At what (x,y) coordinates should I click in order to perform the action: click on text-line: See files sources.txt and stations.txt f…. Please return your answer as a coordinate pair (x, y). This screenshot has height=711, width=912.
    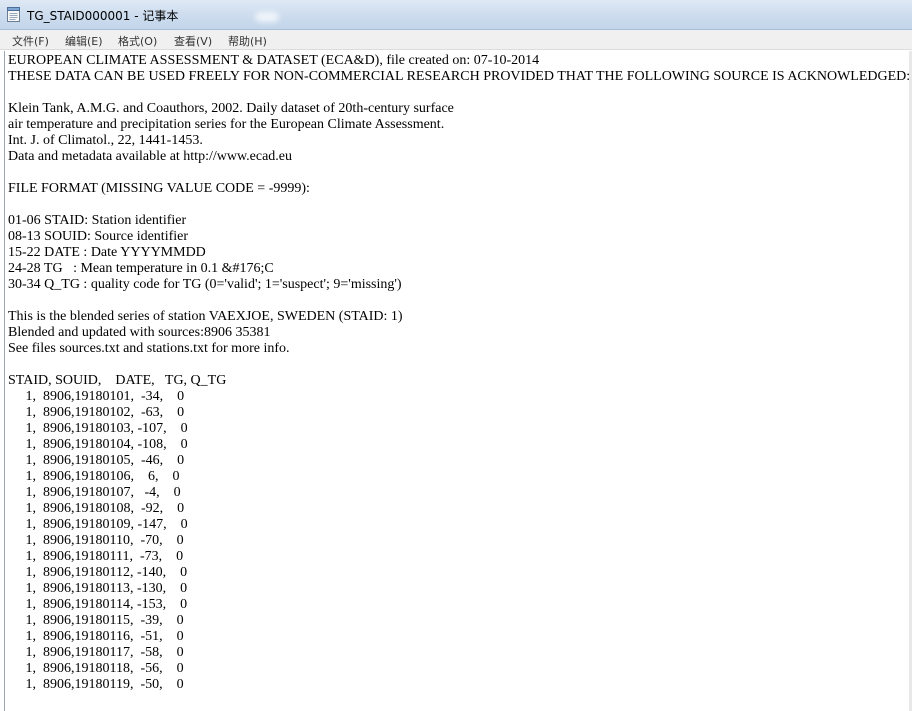
    Looking at the image, I should click on (149, 348).